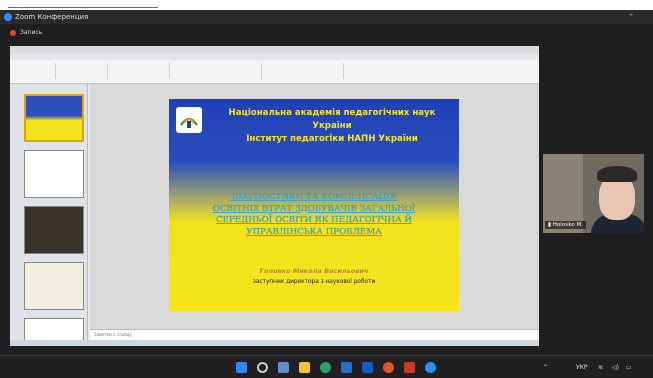  I want to click on signal-icon: ▮, so click(550, 225).